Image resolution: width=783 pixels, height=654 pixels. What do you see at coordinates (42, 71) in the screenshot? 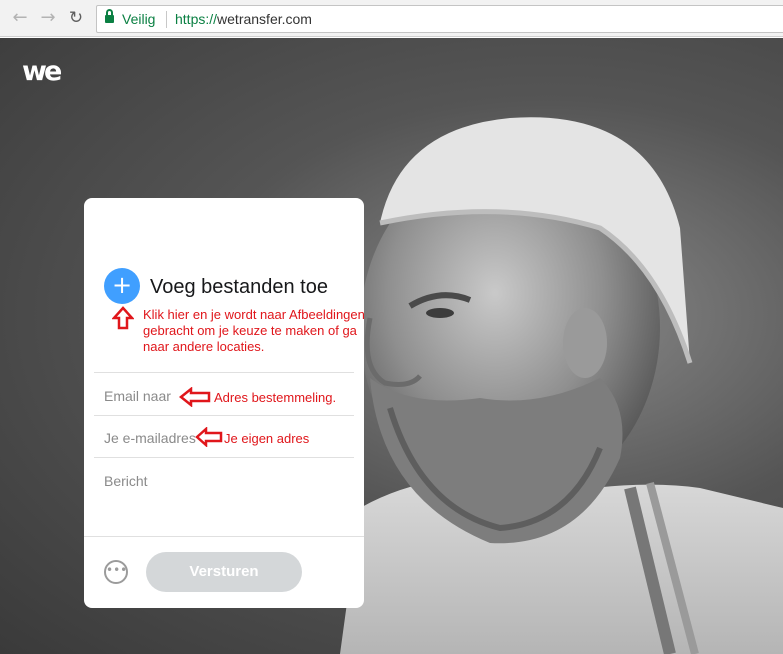
I see `wetransfer-logo: we` at bounding box center [42, 71].